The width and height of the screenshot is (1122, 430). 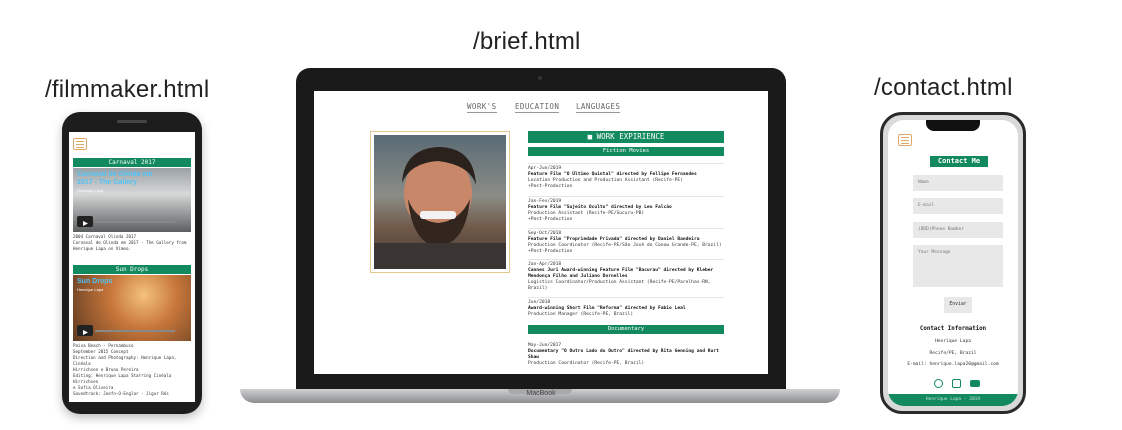 I want to click on job-line: Brazil), so click(x=538, y=288).